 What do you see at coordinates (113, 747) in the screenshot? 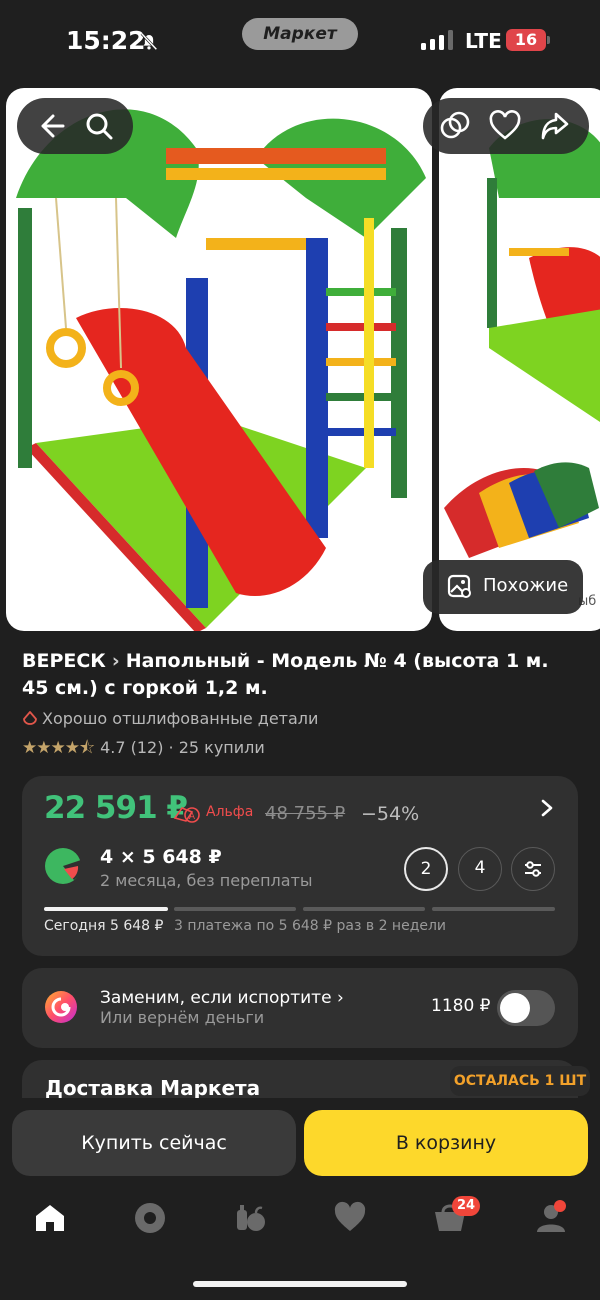
I see `rating-value: 4.7` at bounding box center [113, 747].